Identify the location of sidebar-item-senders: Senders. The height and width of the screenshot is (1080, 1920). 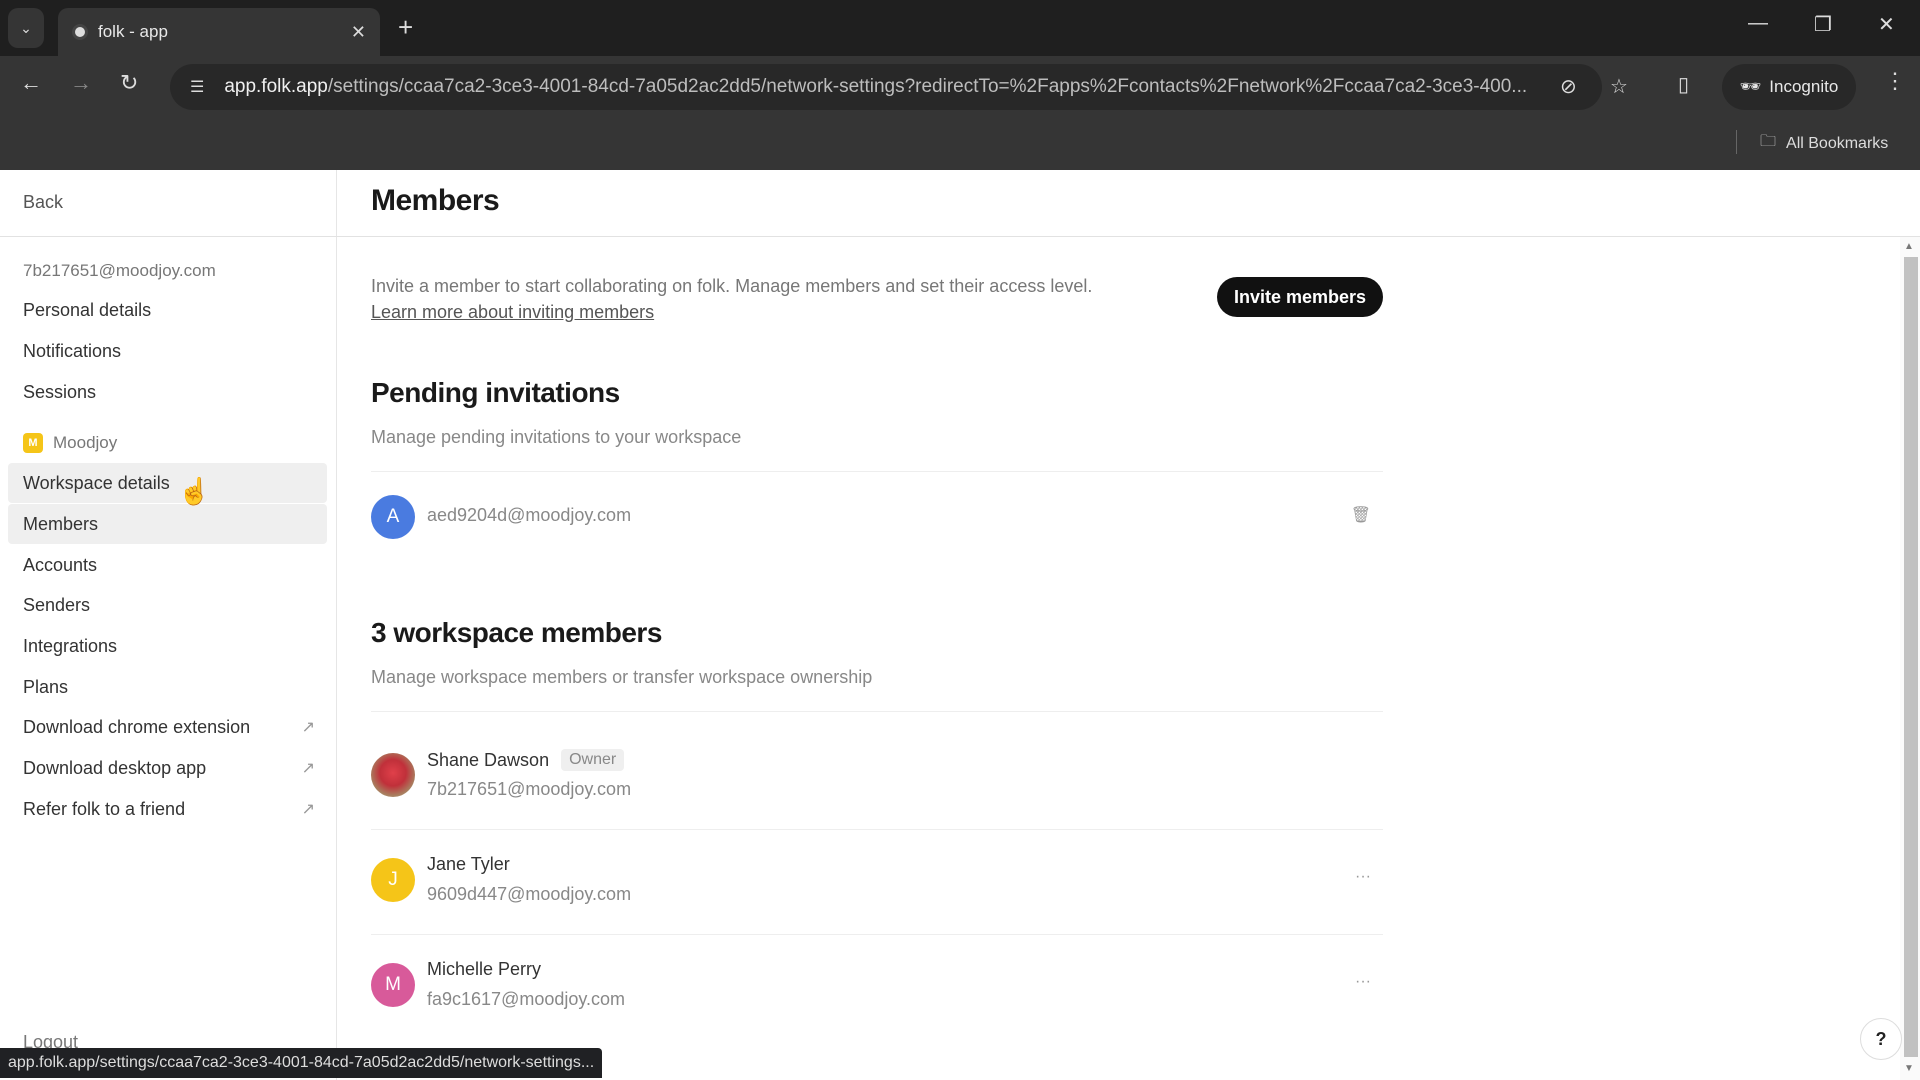
(167, 605).